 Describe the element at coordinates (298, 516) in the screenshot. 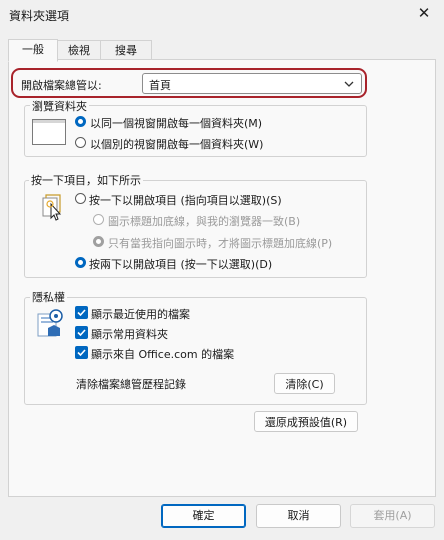

I see `cancel-button: 取消` at that location.